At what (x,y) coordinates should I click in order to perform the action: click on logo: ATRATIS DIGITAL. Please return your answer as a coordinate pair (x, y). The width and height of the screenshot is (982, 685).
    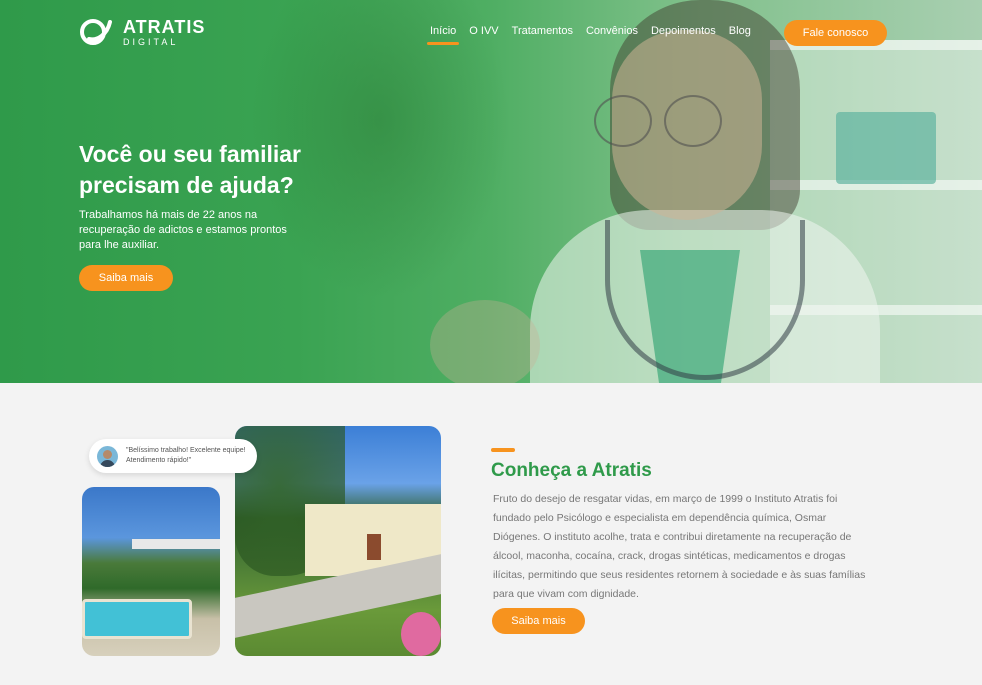
    Looking at the image, I should click on (142, 32).